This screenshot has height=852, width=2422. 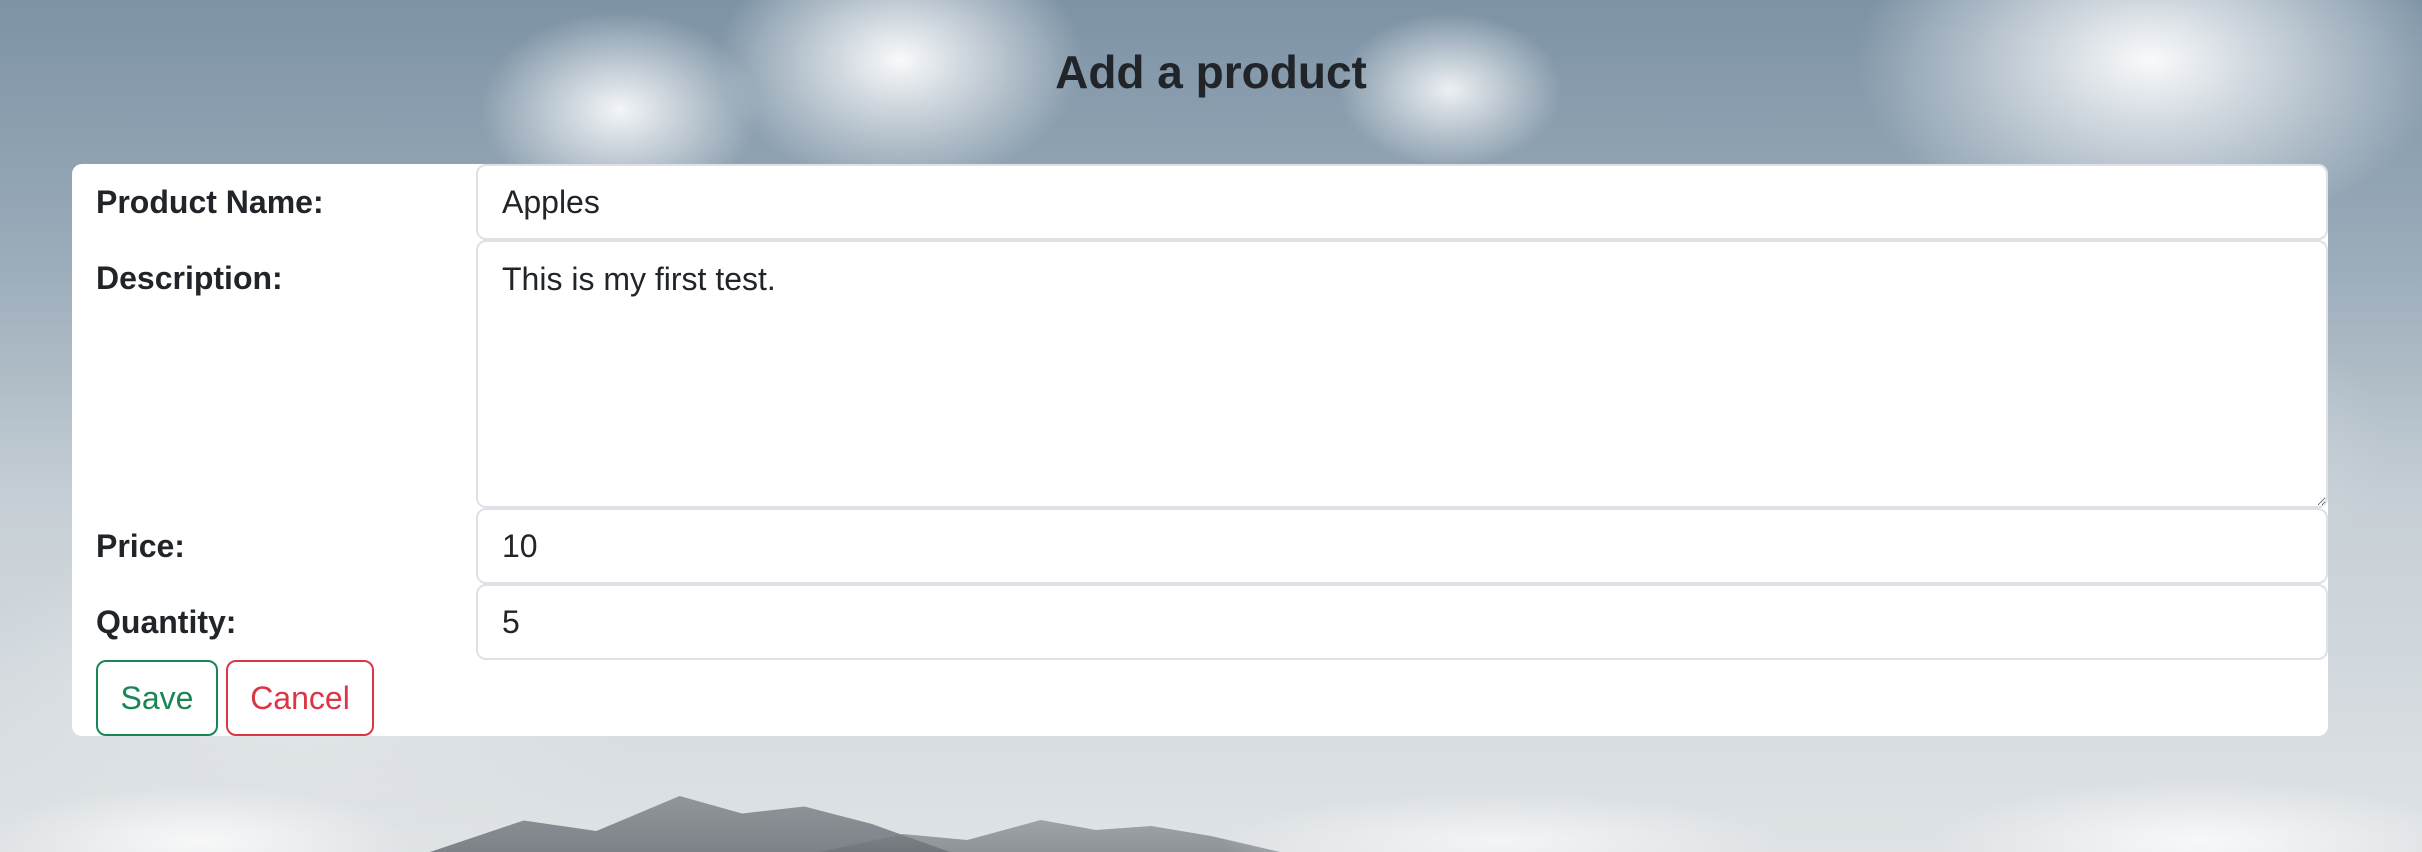 I want to click on form-row-product-name: Product Name:, so click(x=1200, y=202).